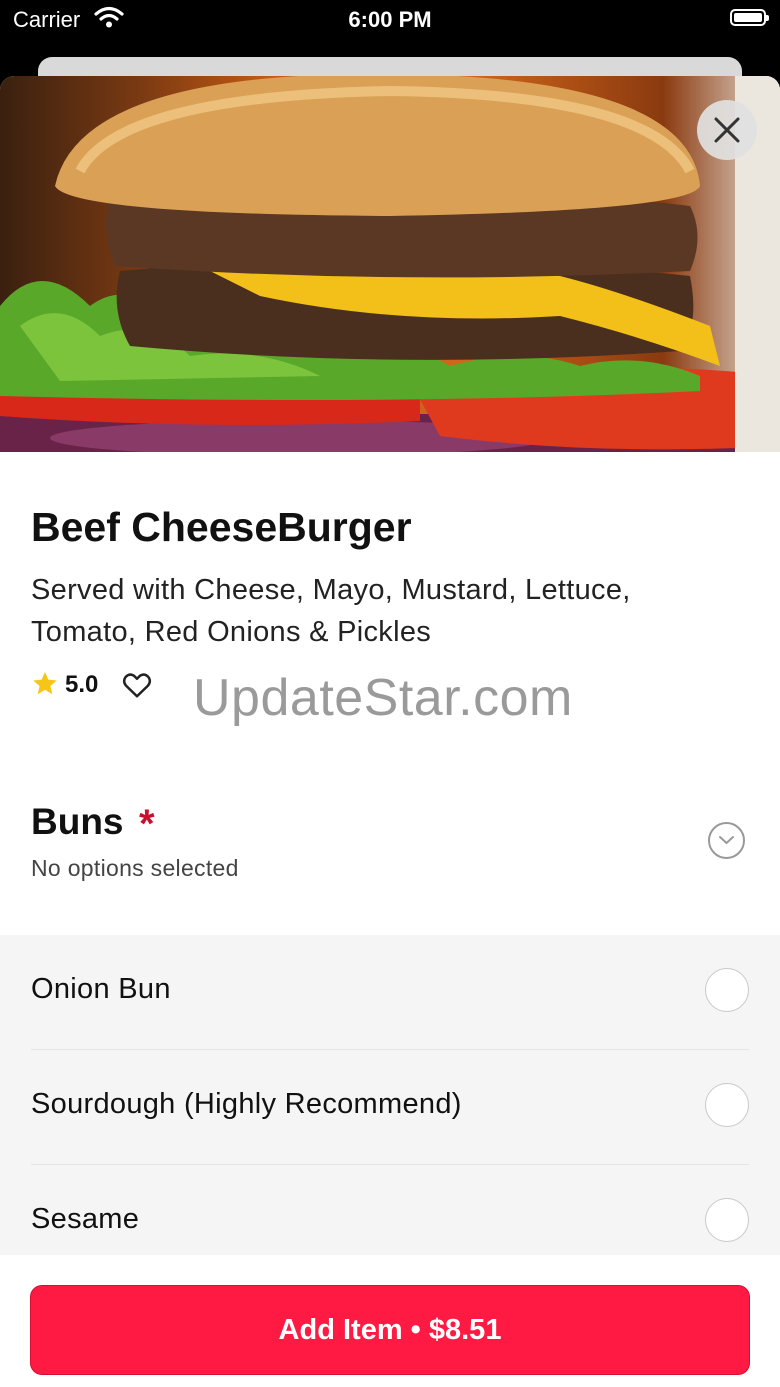  I want to click on option-label: Onion Bun, so click(101, 989).